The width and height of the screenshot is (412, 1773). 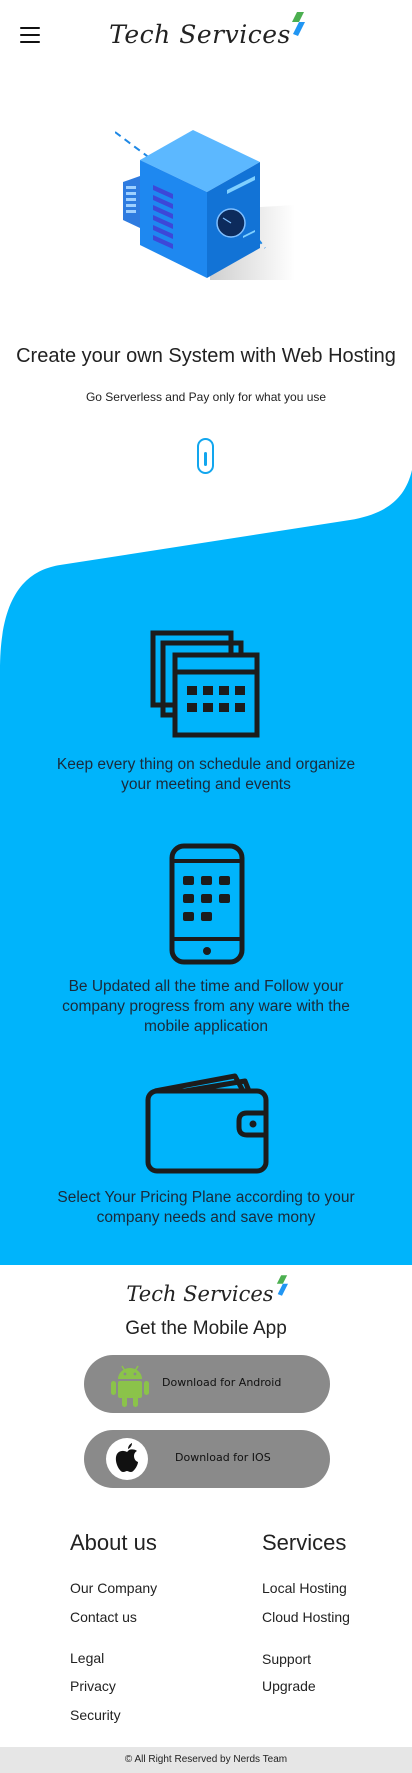 I want to click on scroll-down-indicator, so click(x=205, y=456).